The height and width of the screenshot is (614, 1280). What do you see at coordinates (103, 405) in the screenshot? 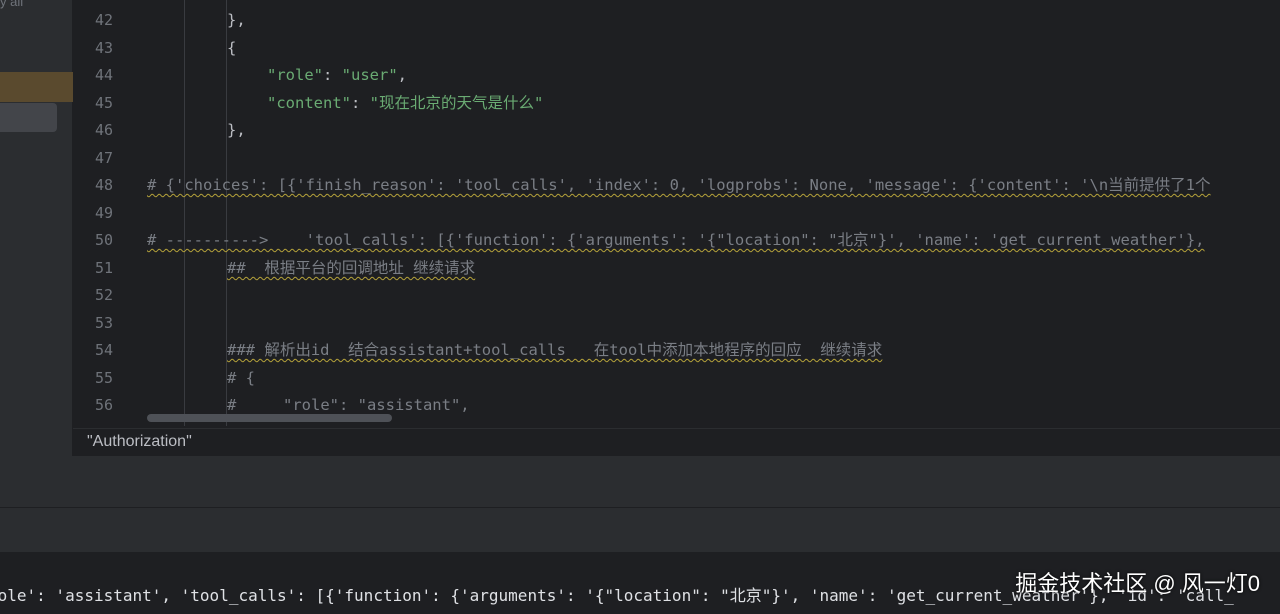
I see `line-number: 56` at bounding box center [103, 405].